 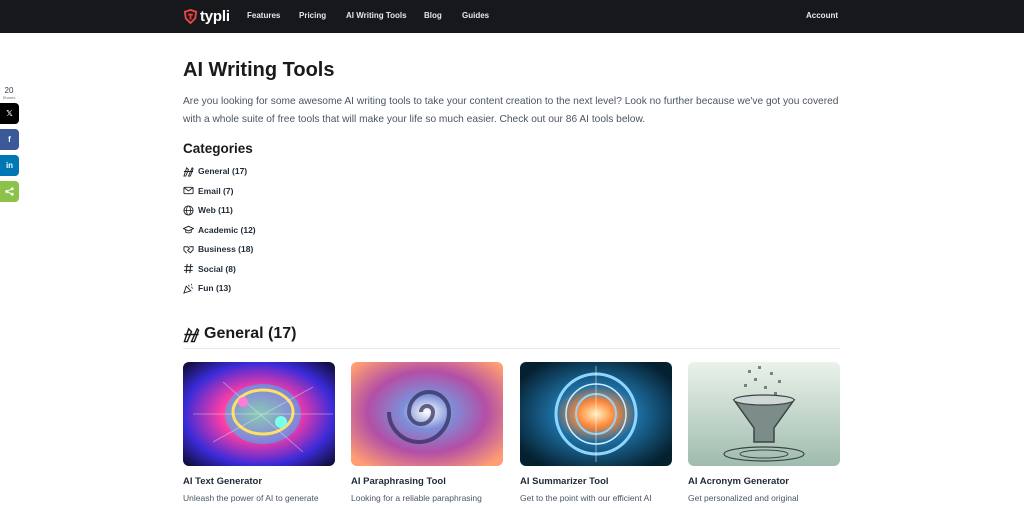 What do you see at coordinates (586, 498) in the screenshot?
I see `card-description: Get to the point with our efficient AI` at bounding box center [586, 498].